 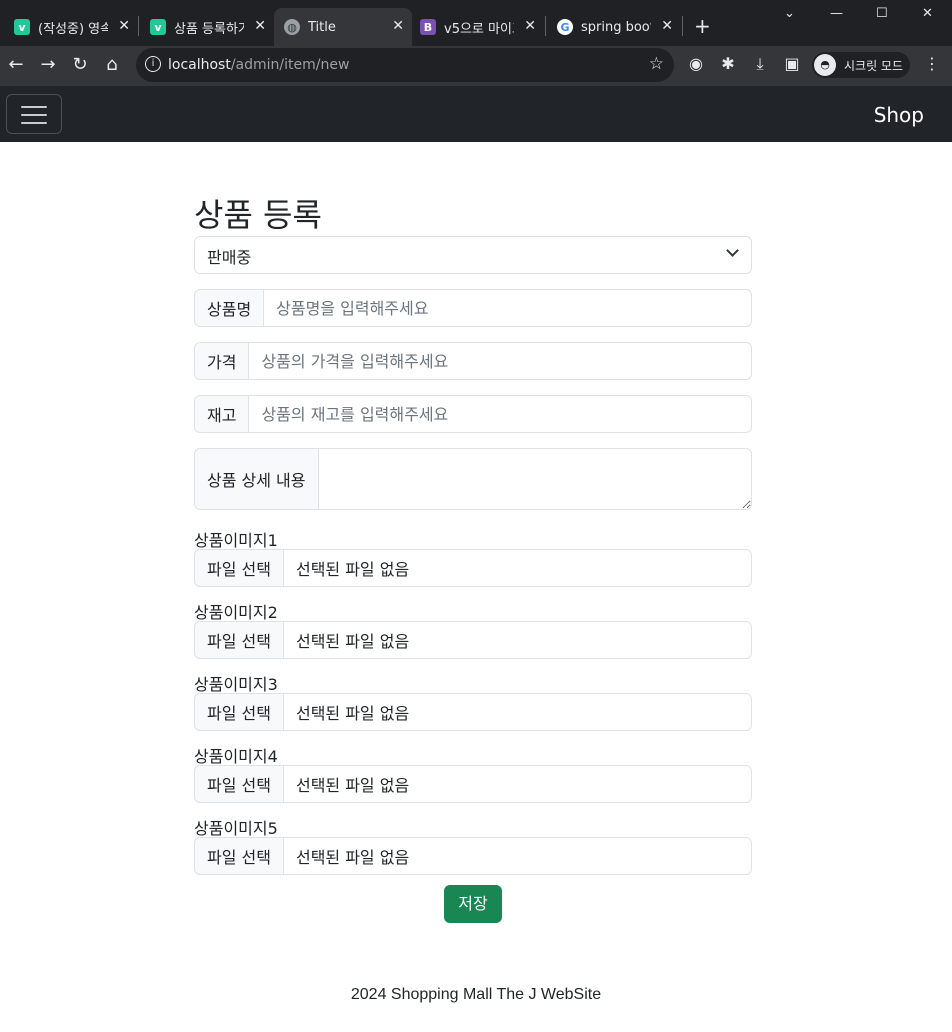 I want to click on reload-icon: ↻, so click(x=80, y=64).